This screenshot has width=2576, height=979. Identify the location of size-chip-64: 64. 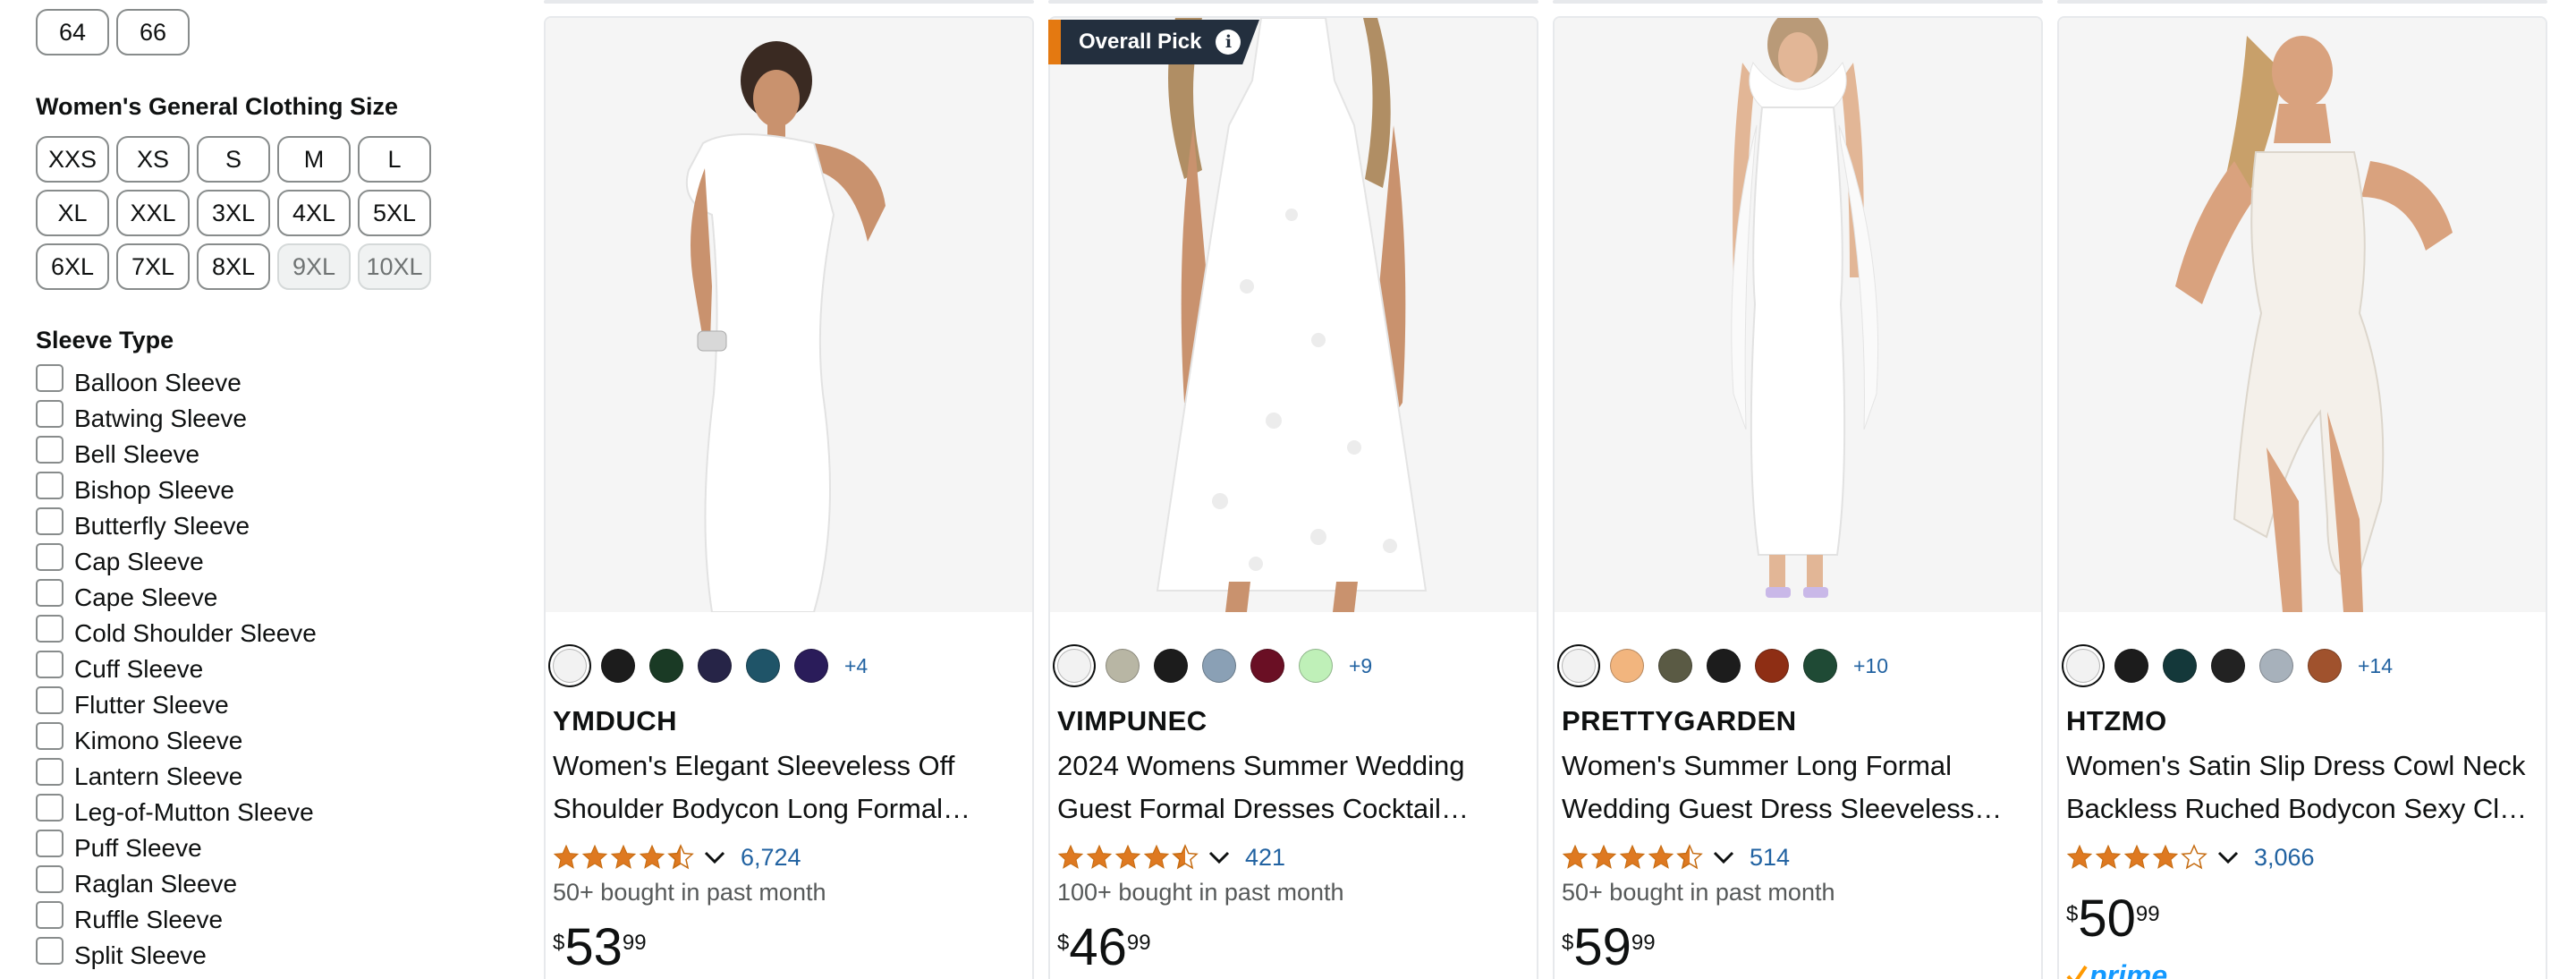
(72, 32).